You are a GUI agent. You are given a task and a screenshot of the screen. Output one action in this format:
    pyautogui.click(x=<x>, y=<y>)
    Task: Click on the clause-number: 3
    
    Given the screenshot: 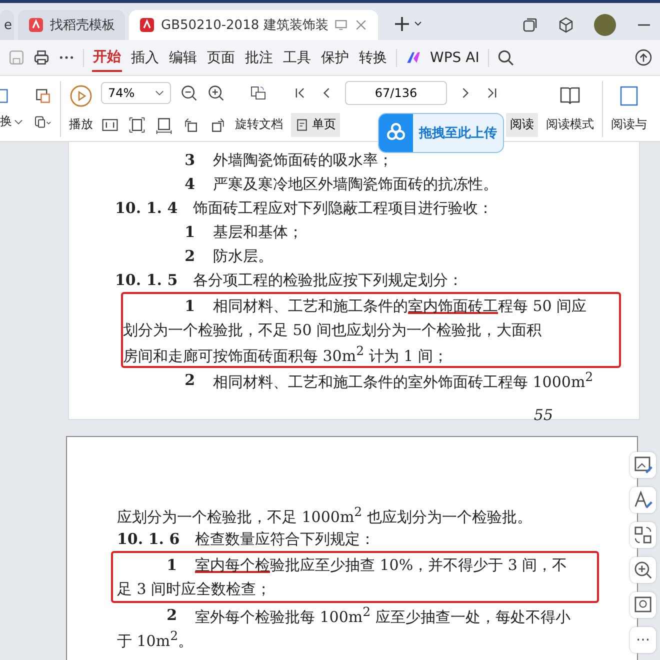 What is the action you would take?
    pyautogui.click(x=190, y=160)
    